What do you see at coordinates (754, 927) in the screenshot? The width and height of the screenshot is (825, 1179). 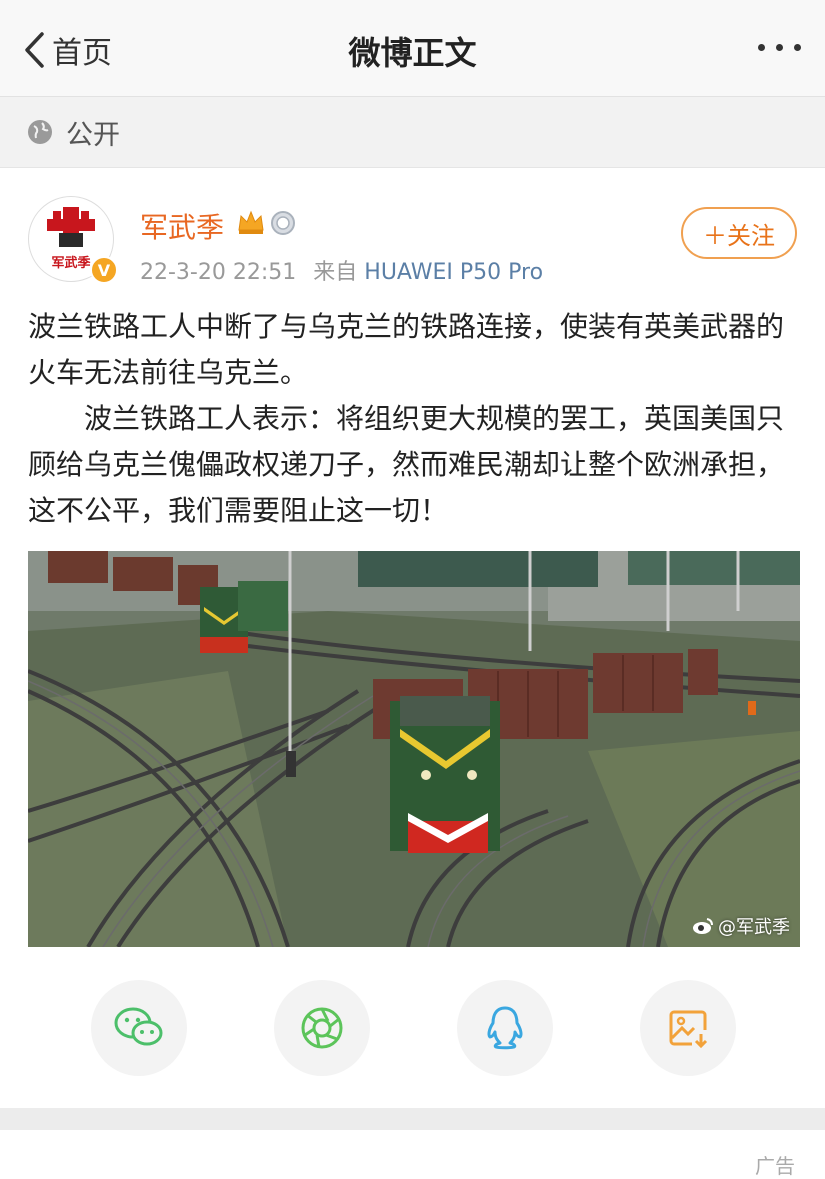 I see `watermark-text: @军武季` at bounding box center [754, 927].